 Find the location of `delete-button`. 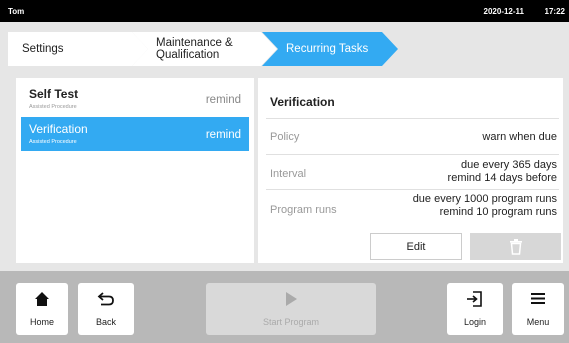

delete-button is located at coordinates (515, 246).